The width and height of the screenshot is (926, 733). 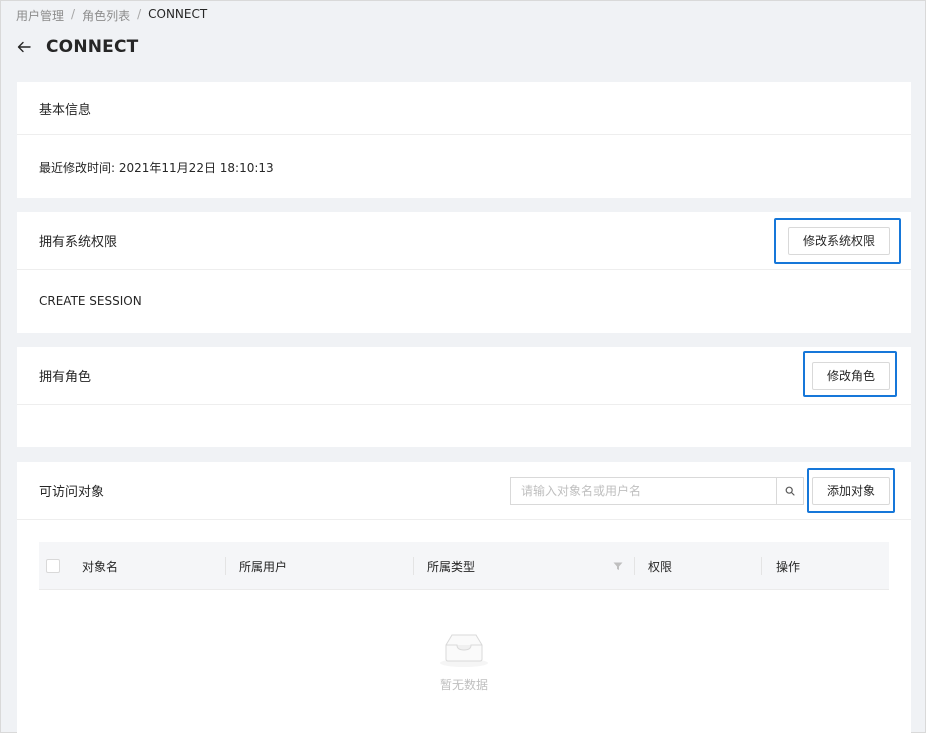 I want to click on type-filter-button, so click(x=618, y=566).